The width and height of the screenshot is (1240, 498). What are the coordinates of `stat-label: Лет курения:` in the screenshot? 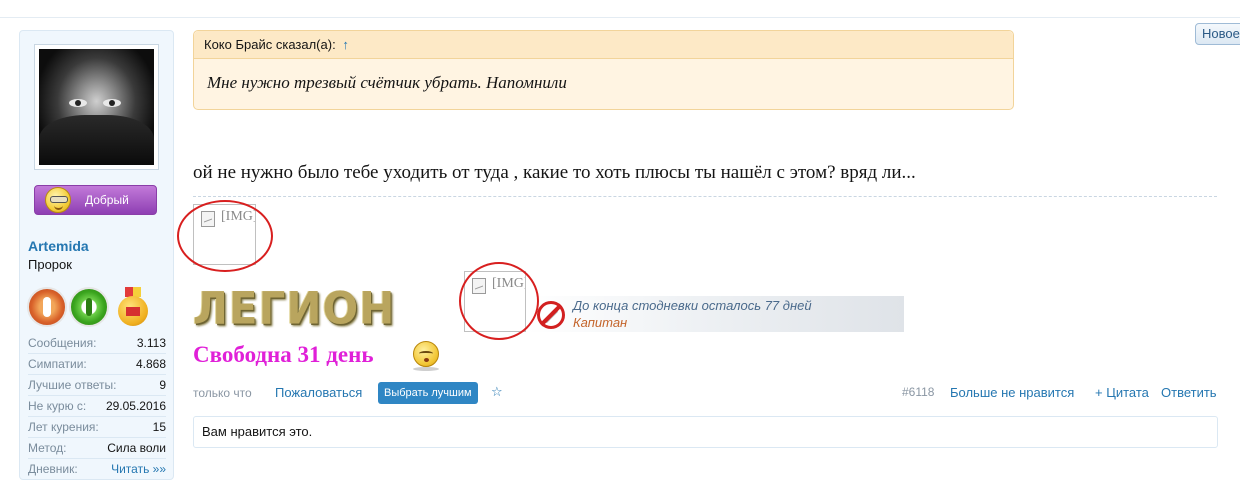 It's located at (63, 427).